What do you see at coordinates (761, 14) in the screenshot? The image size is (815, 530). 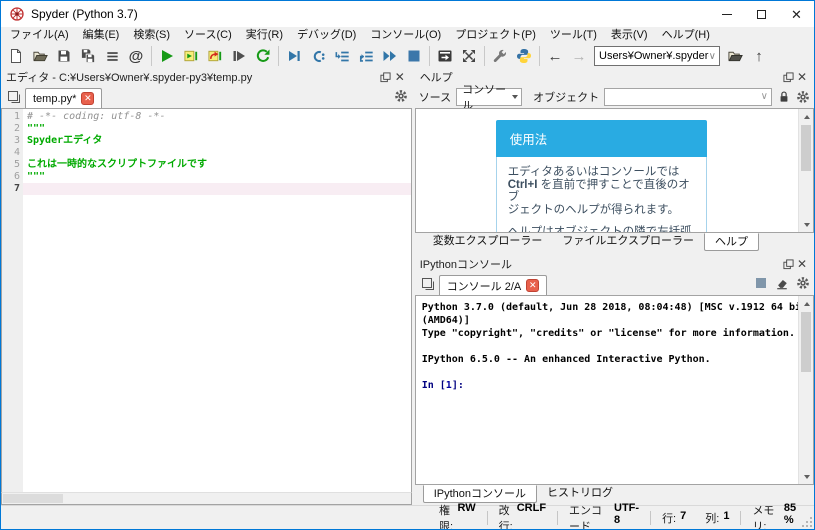 I see `maximize-button` at bounding box center [761, 14].